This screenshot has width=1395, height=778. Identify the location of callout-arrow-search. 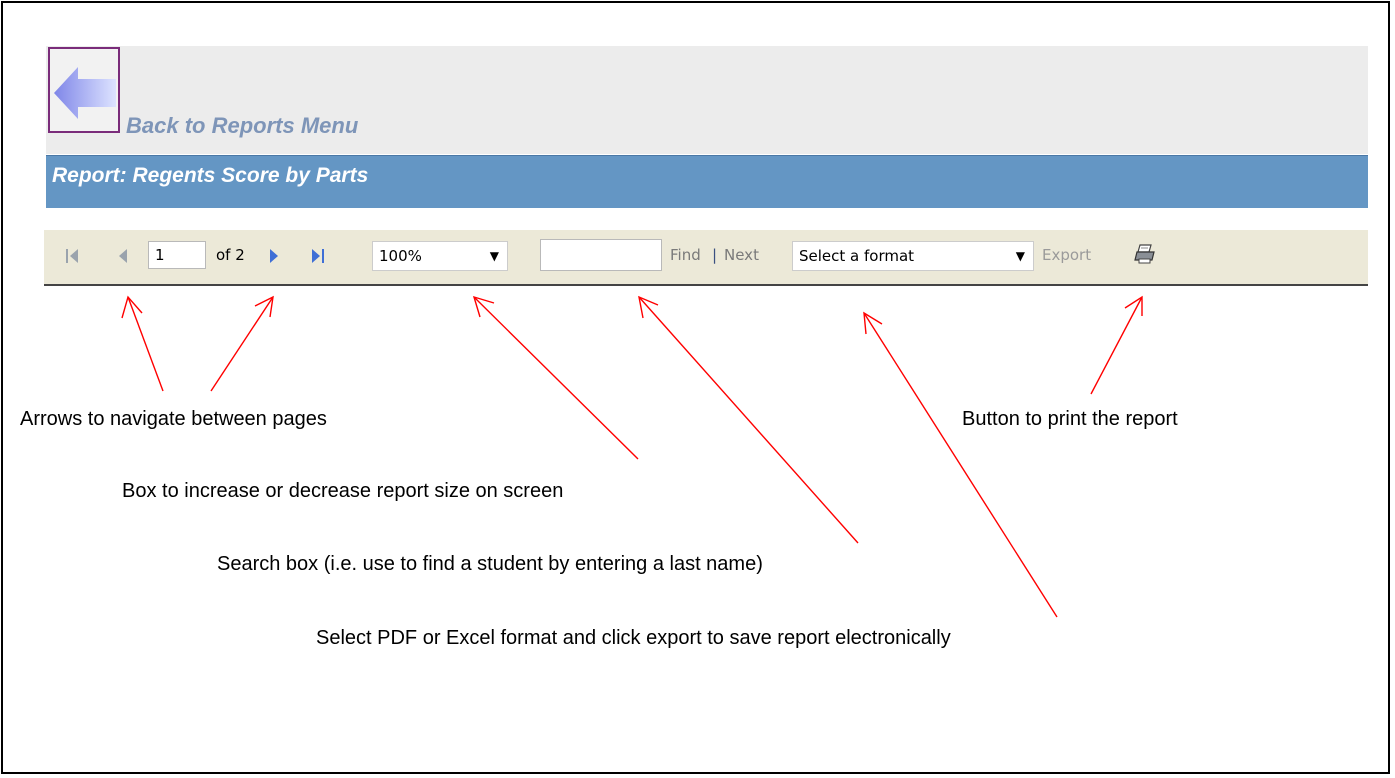
(748, 419).